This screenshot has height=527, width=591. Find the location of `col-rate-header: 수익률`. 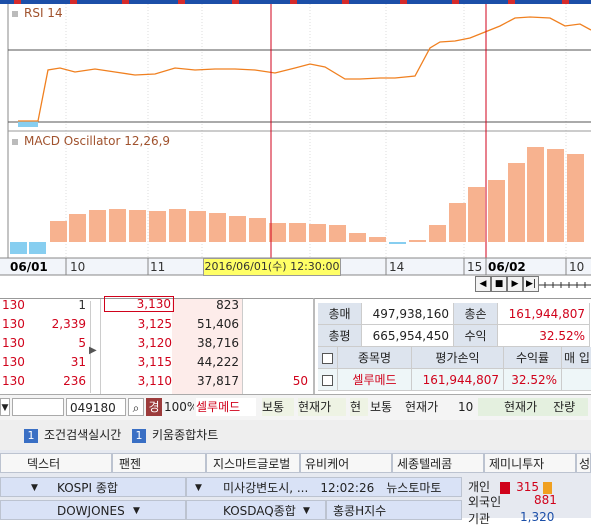

col-rate-header: 수익률 is located at coordinates (533, 358).